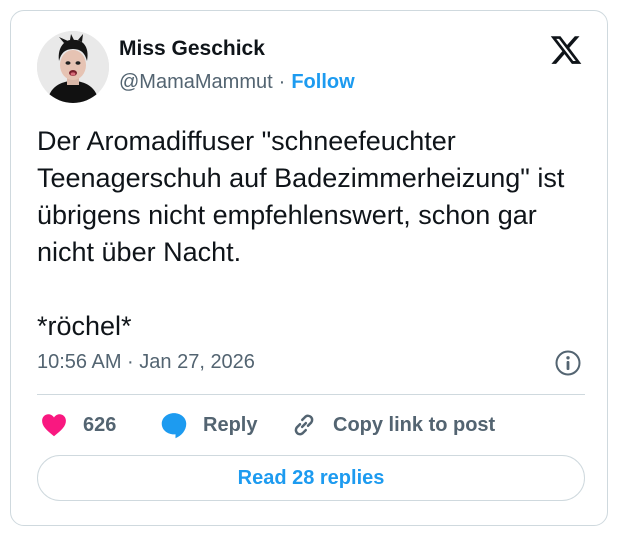 Image resolution: width=620 pixels, height=538 pixels. What do you see at coordinates (100, 424) in the screenshot?
I see `like-count: 626` at bounding box center [100, 424].